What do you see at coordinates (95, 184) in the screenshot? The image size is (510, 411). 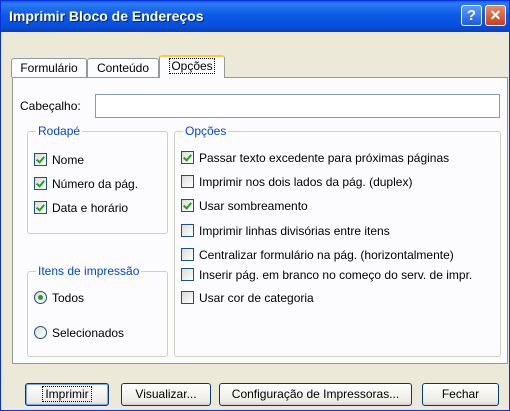 I see `checkbox-label: Número da pág.` at bounding box center [95, 184].